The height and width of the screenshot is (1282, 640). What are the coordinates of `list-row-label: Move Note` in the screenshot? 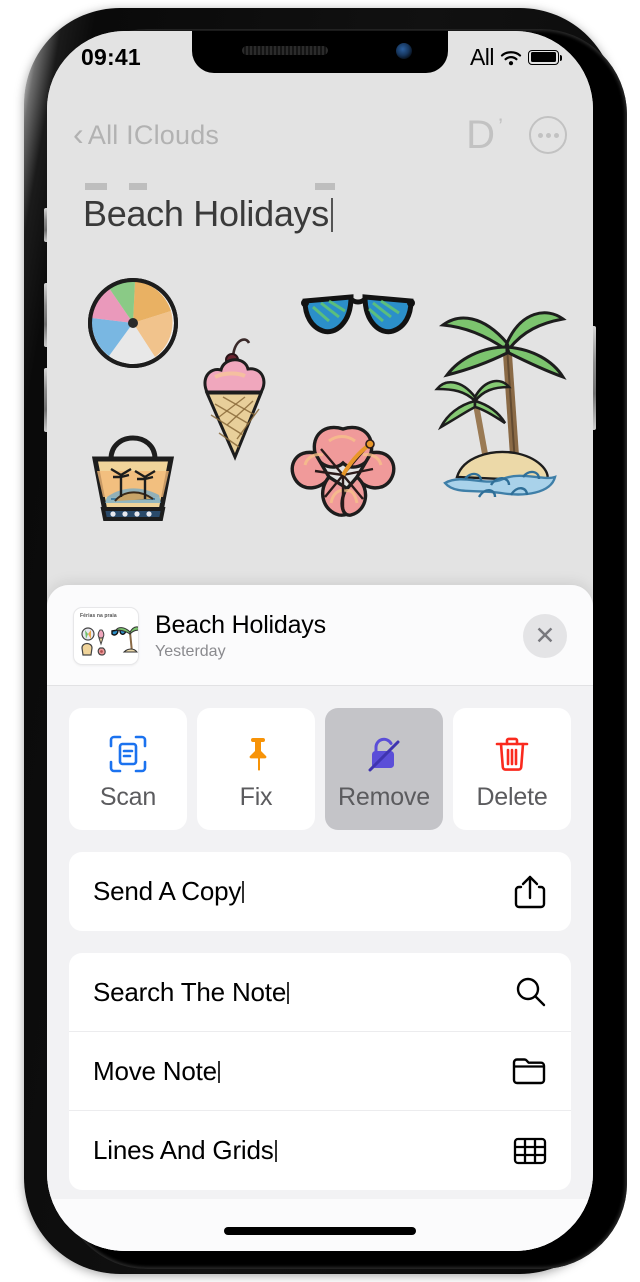 It's located at (156, 1071).